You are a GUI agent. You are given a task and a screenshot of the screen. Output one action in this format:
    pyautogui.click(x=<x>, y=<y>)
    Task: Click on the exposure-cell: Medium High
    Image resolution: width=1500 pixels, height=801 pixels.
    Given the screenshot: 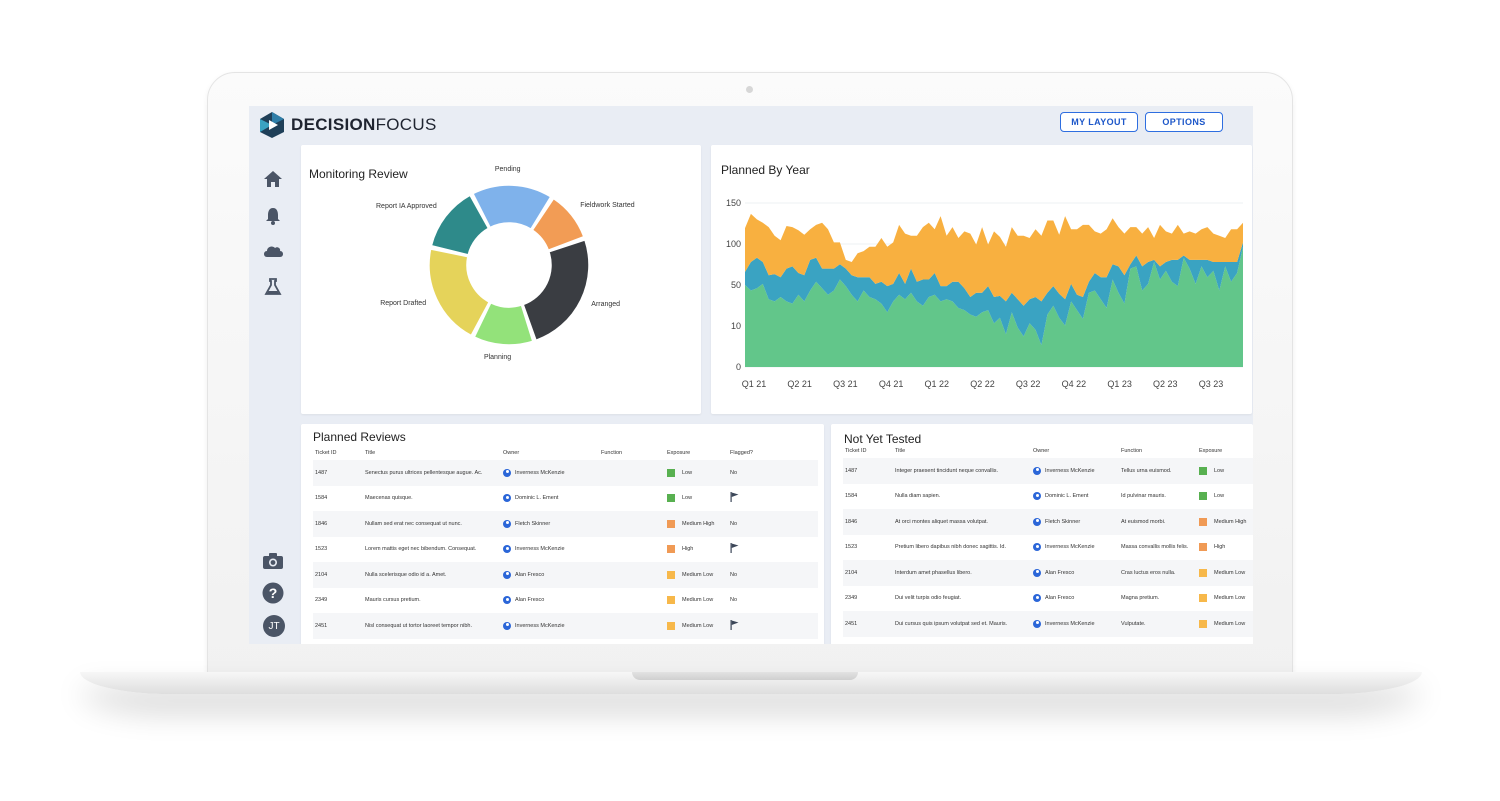 What is the action you would take?
    pyautogui.click(x=696, y=524)
    